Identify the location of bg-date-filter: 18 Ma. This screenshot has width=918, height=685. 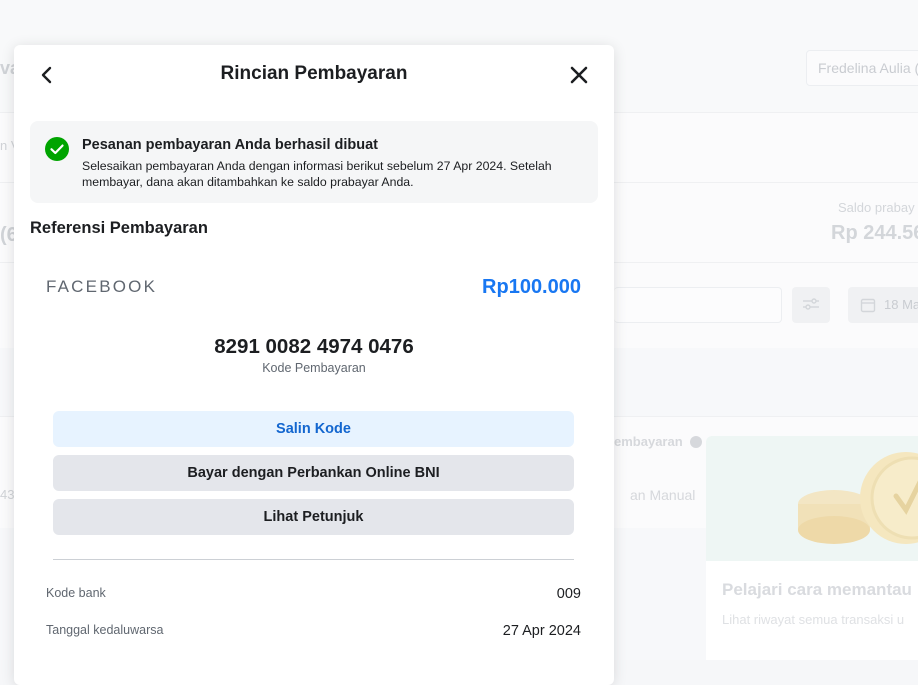
(883, 305).